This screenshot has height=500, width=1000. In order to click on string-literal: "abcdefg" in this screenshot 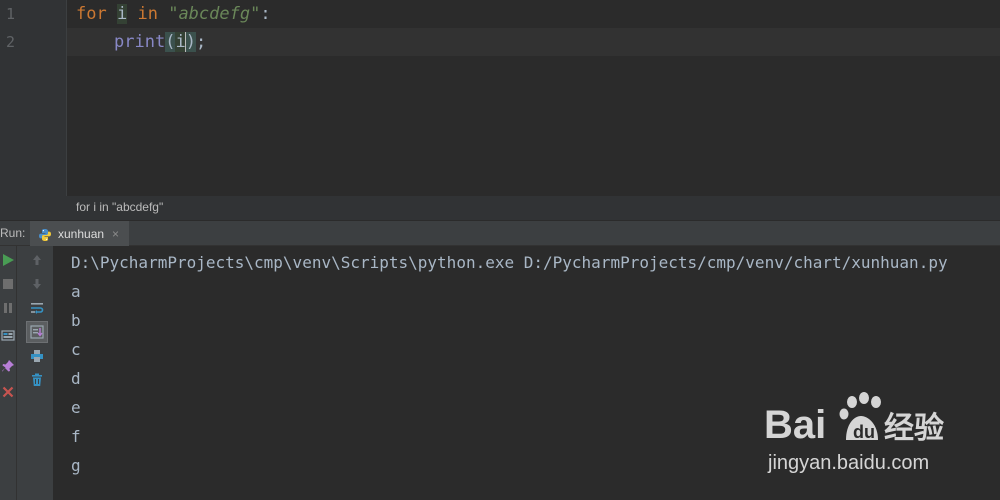, I will do `click(214, 14)`.